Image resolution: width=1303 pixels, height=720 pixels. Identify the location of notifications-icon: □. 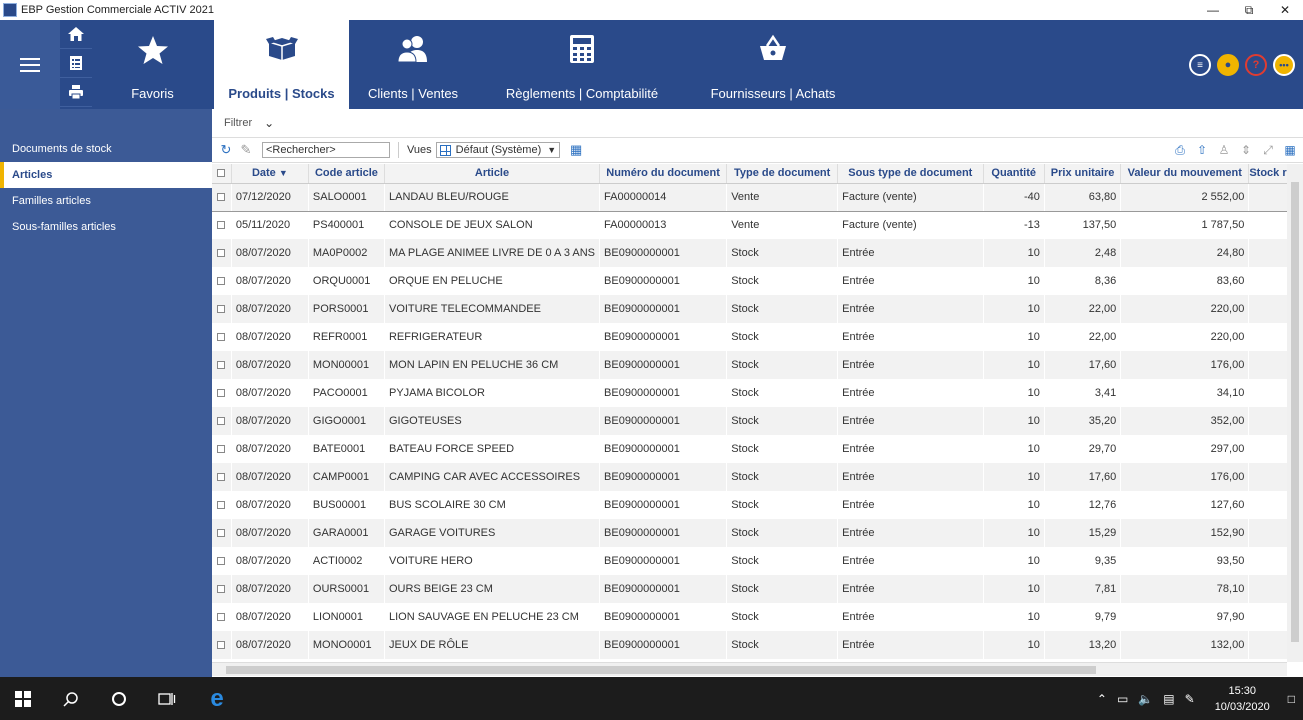
(1291, 699).